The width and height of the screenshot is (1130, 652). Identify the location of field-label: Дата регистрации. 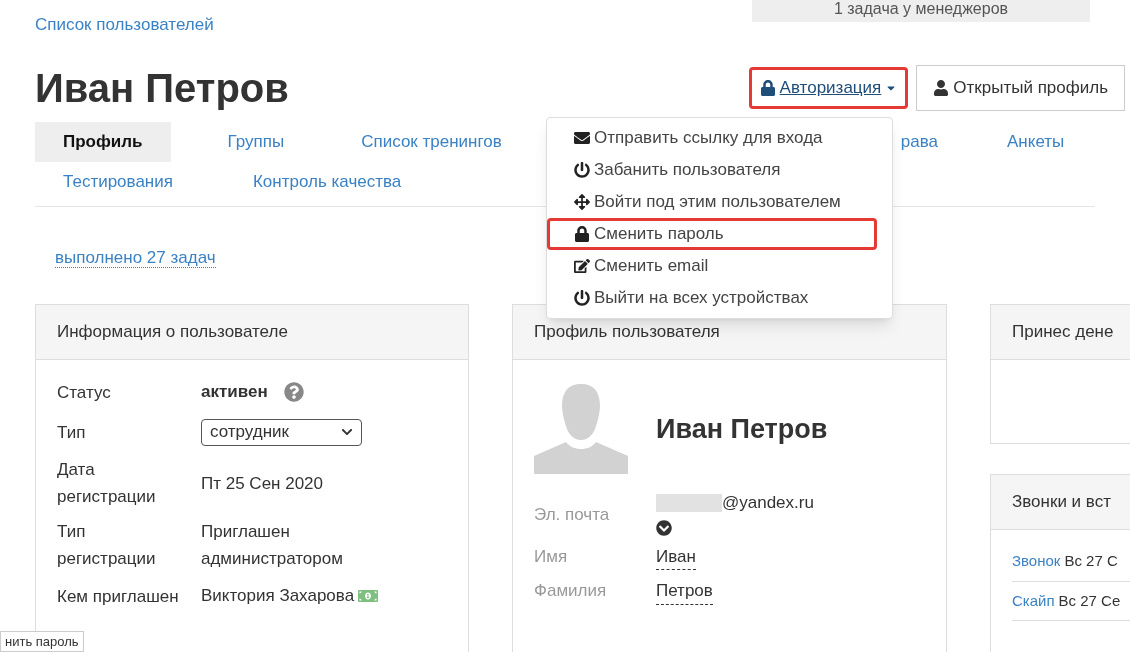
(107, 483).